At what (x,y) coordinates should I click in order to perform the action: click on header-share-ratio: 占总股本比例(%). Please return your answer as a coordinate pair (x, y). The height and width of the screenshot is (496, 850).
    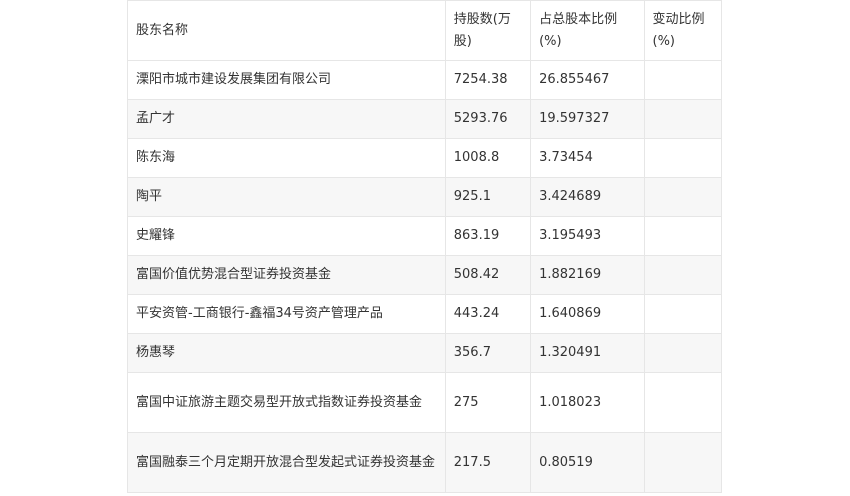
    Looking at the image, I should click on (587, 30).